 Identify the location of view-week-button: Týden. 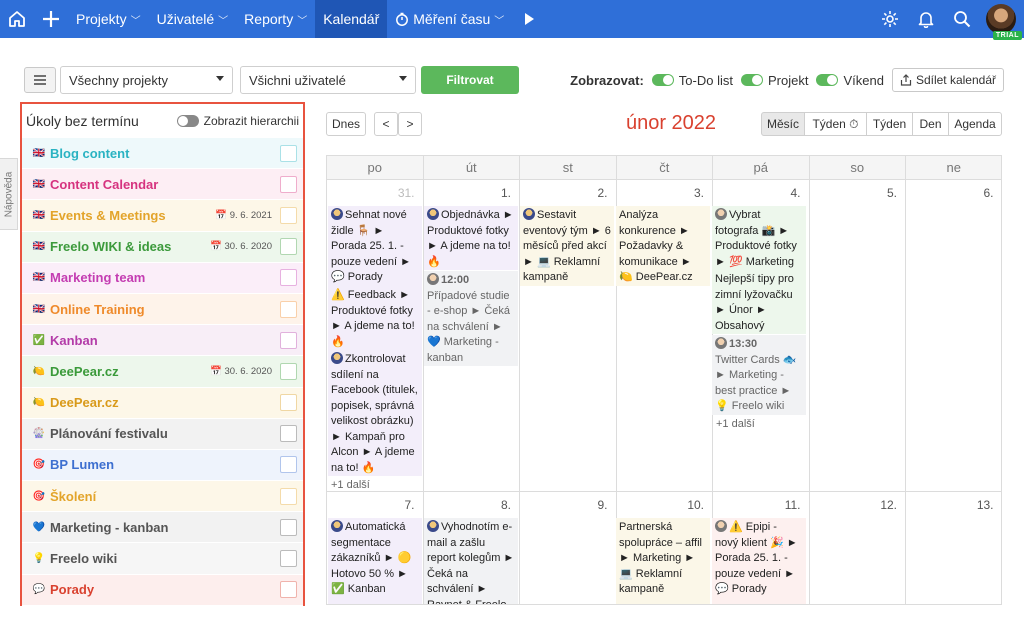
(889, 124).